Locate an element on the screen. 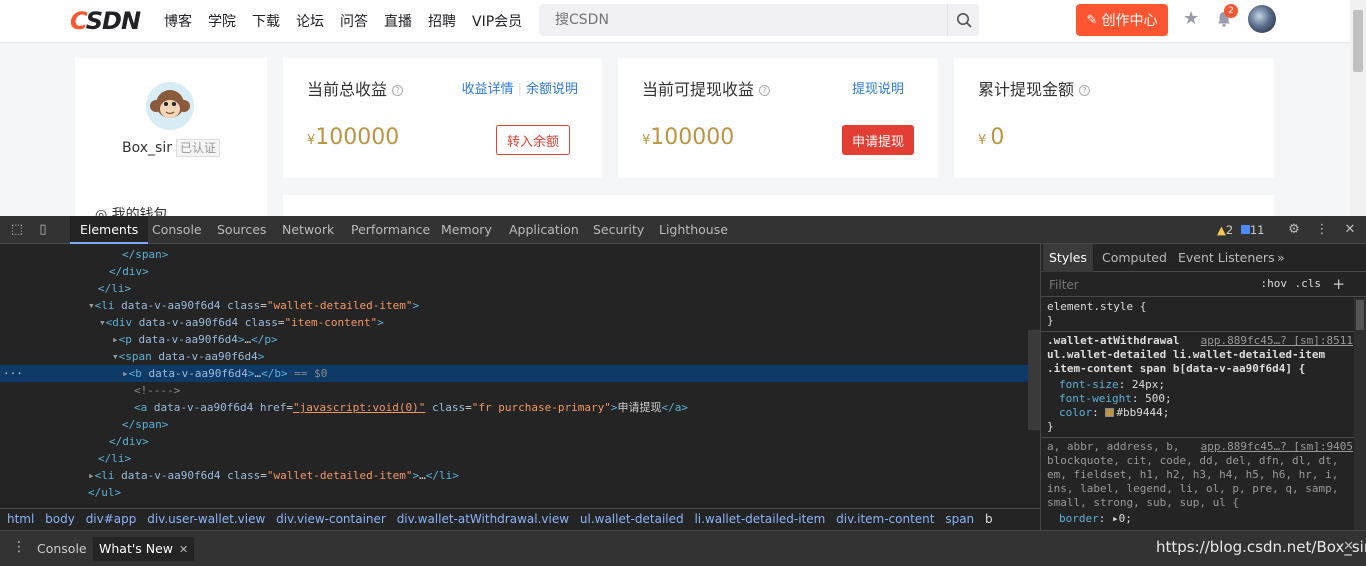 The image size is (1366, 566). breadcrumb-item: div#app is located at coordinates (111, 519).